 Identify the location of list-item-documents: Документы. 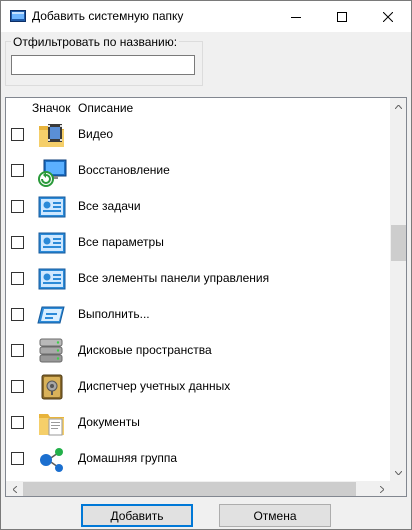
(198, 422).